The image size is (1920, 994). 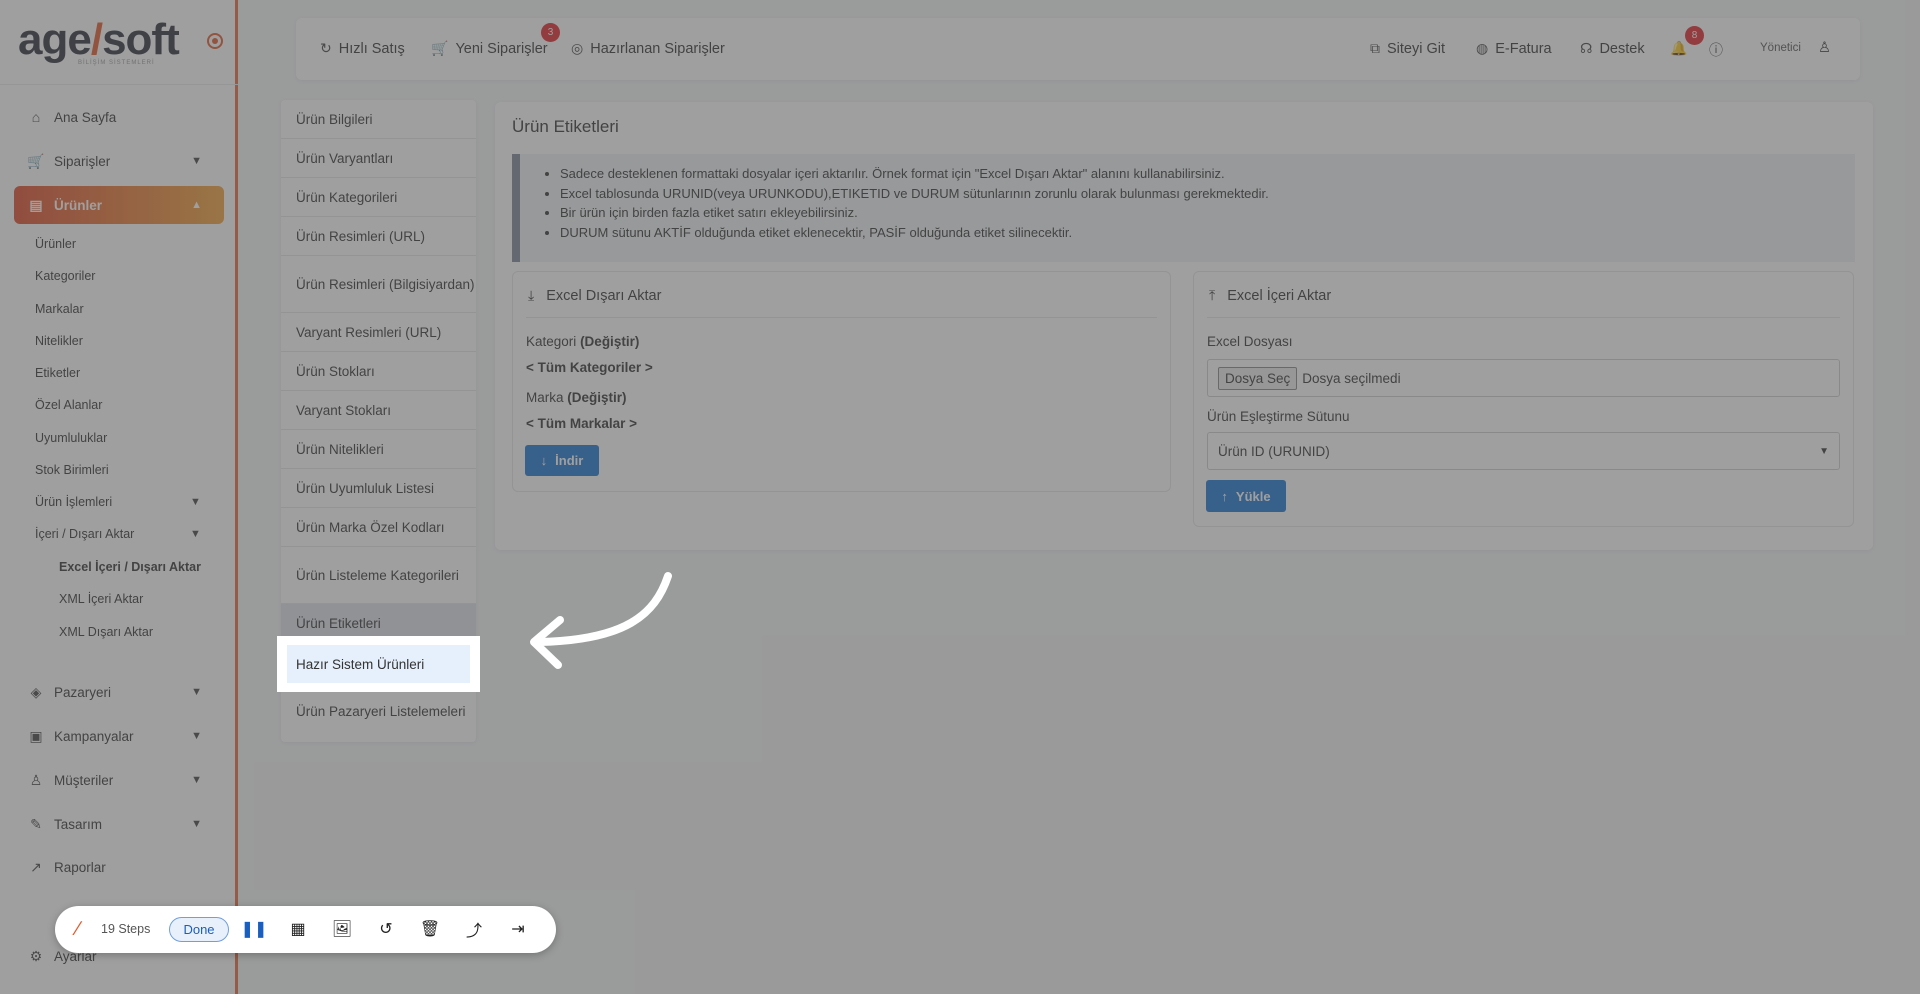 I want to click on menu-item: Ürün Marka Özel Kodları, so click(x=378, y=527).